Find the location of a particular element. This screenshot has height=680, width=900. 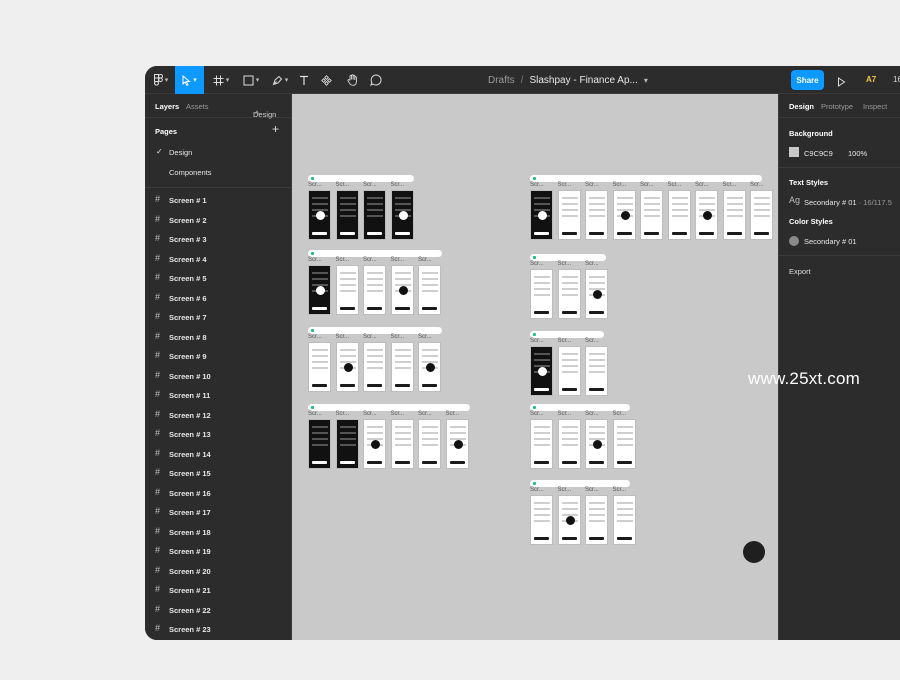

hand-tool-button is located at coordinates (352, 80).